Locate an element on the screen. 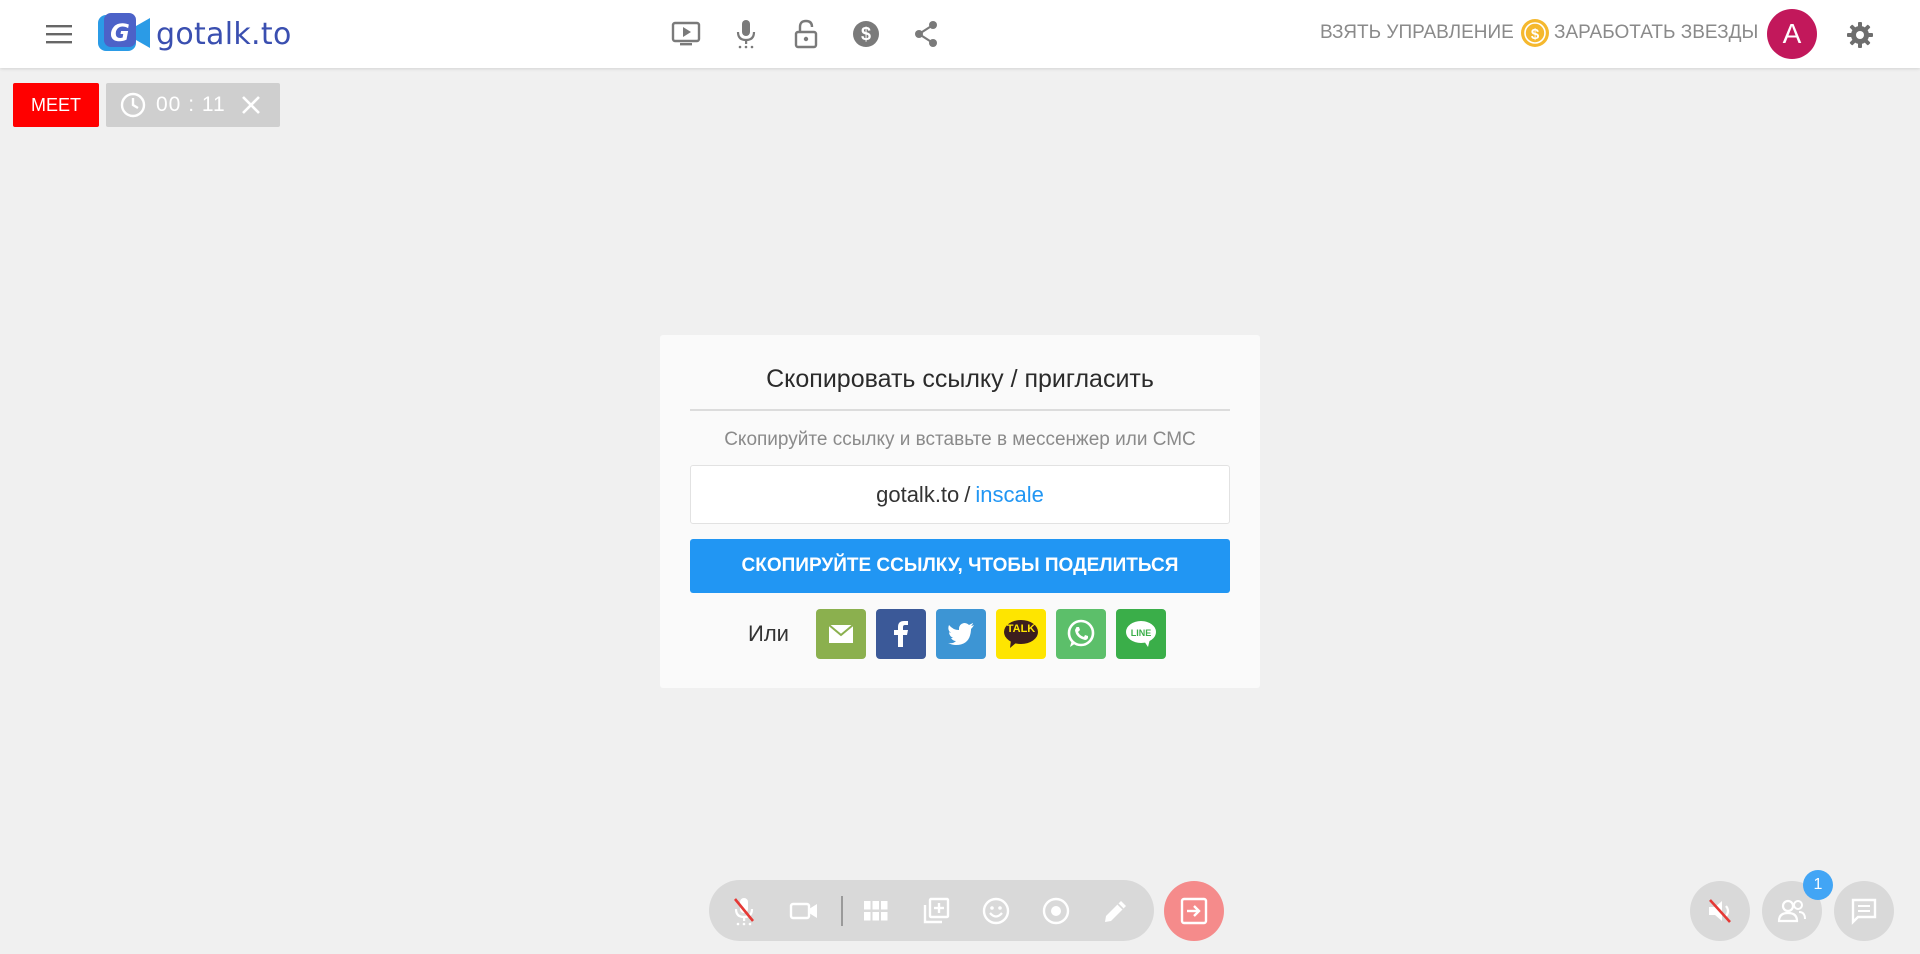  kakaotalk-label: TALK is located at coordinates (1021, 629).